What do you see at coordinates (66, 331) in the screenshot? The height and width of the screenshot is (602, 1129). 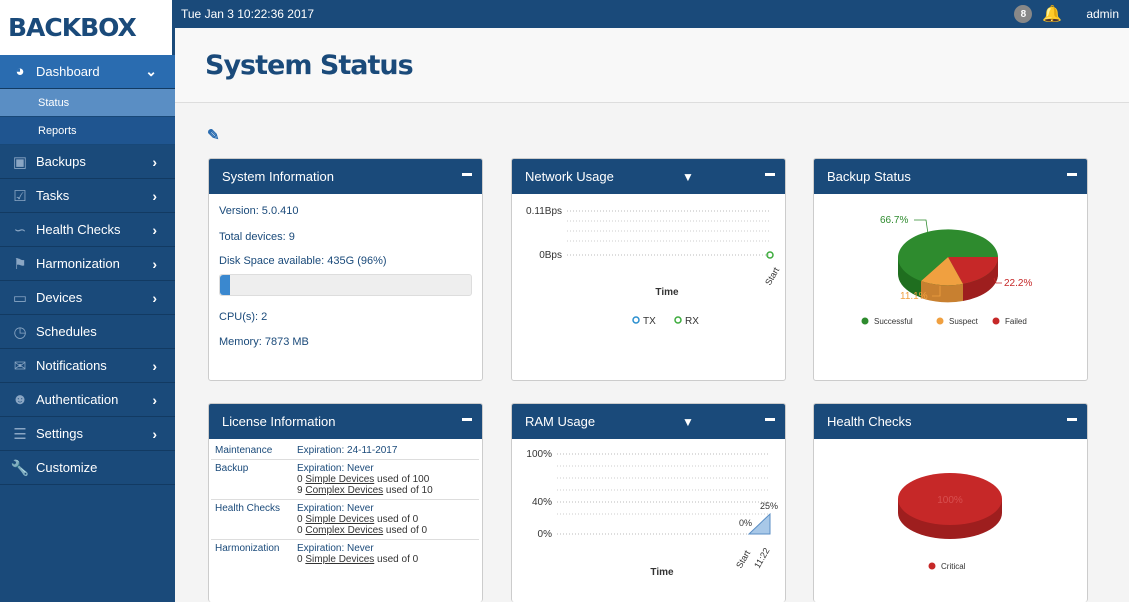 I see `sidebar-item-label: Schedules` at bounding box center [66, 331].